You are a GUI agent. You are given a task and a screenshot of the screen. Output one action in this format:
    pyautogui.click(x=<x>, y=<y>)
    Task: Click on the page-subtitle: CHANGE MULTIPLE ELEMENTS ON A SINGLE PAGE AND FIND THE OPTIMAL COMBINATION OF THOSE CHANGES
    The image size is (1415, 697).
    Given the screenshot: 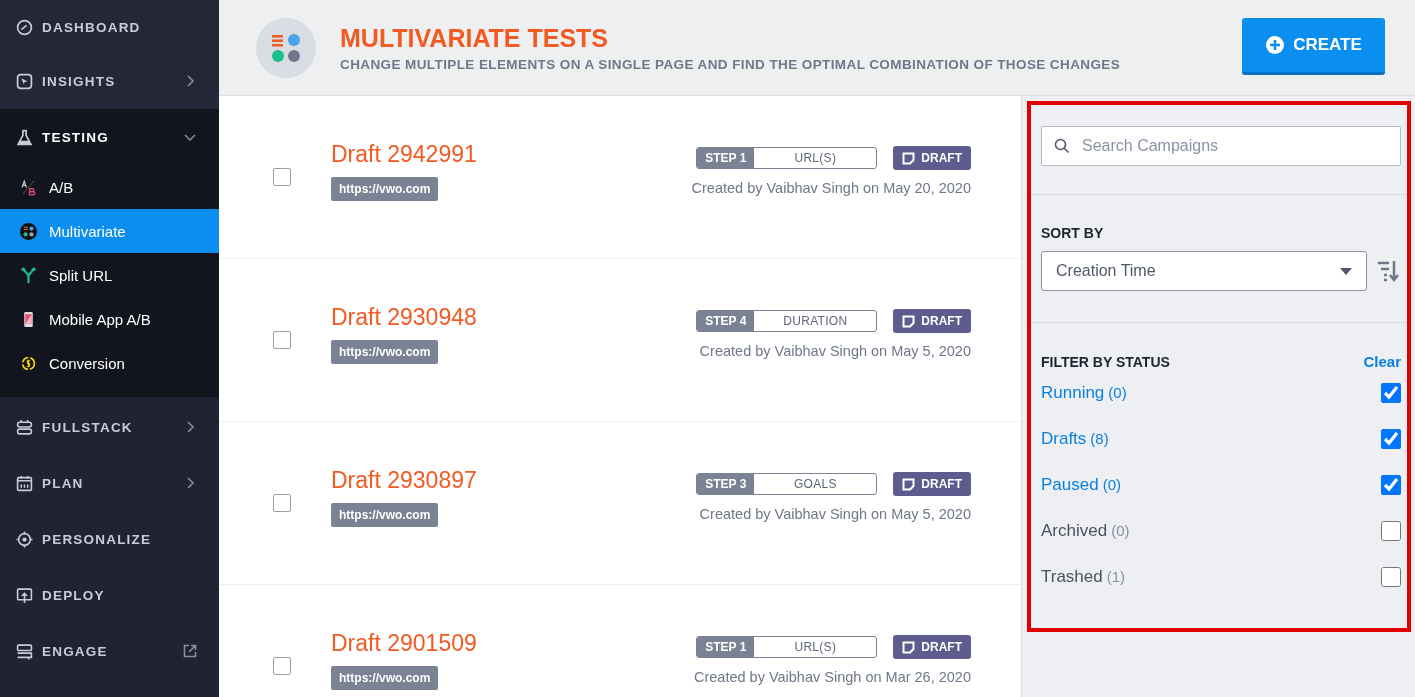 What is the action you would take?
    pyautogui.click(x=731, y=64)
    